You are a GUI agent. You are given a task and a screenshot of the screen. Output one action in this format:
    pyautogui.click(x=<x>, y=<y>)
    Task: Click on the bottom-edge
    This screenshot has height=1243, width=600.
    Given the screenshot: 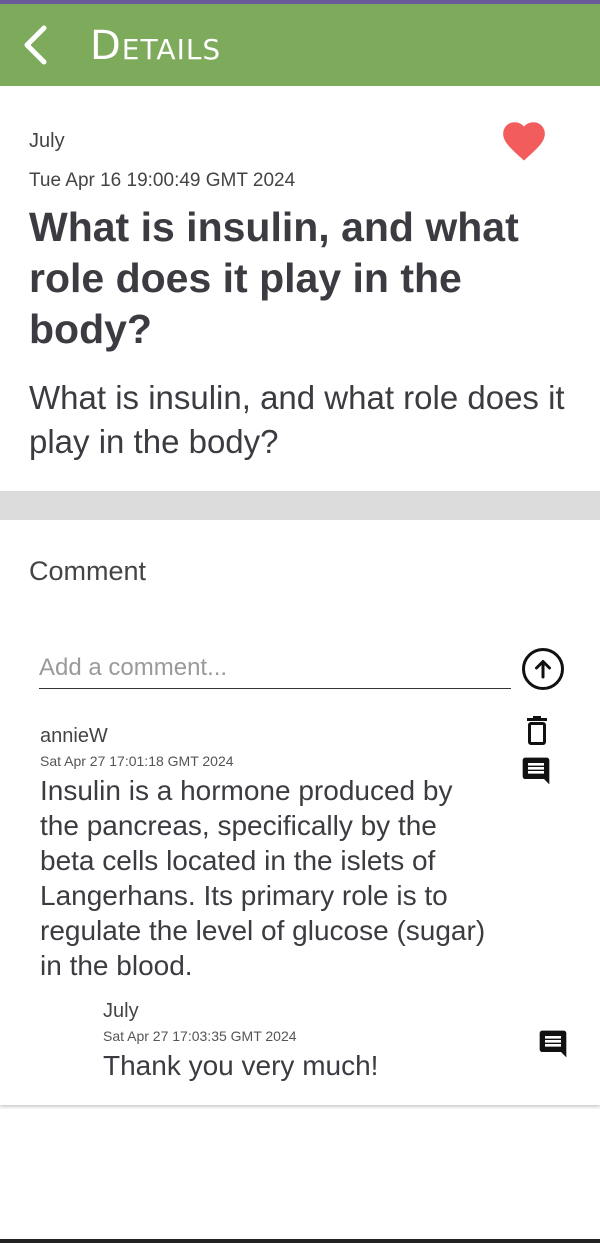 What is the action you would take?
    pyautogui.click(x=300, y=1241)
    